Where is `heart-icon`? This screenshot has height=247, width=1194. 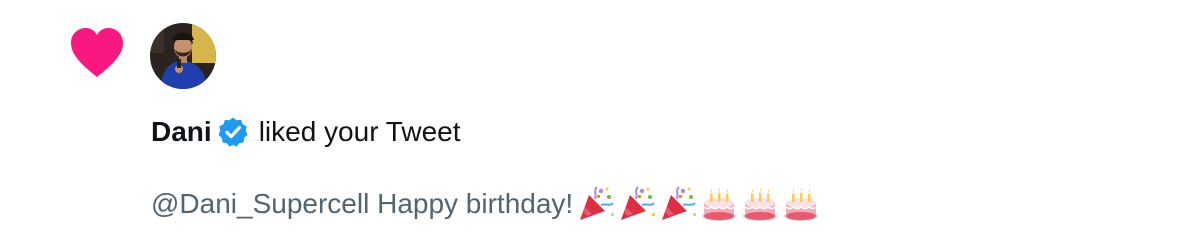
heart-icon is located at coordinates (97, 52).